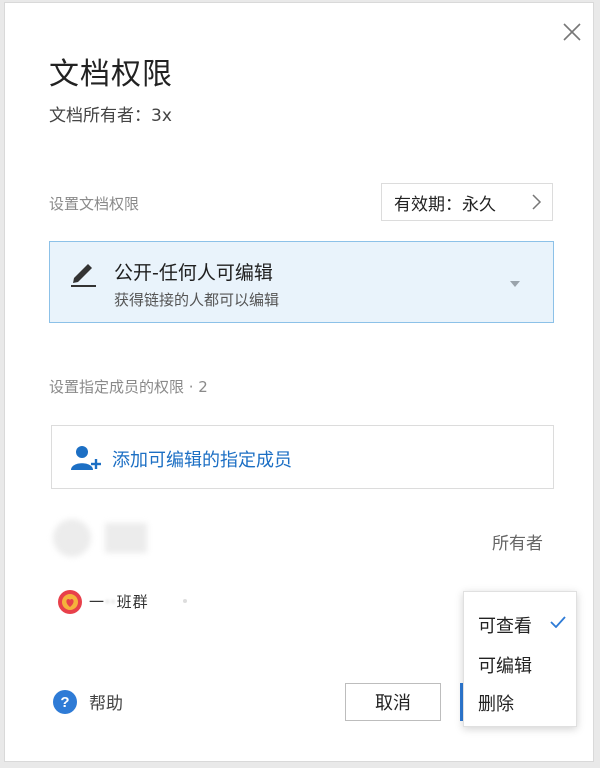 This screenshot has width=600, height=768. What do you see at coordinates (97, 602) in the screenshot?
I see `member-name-prefix: 一` at bounding box center [97, 602].